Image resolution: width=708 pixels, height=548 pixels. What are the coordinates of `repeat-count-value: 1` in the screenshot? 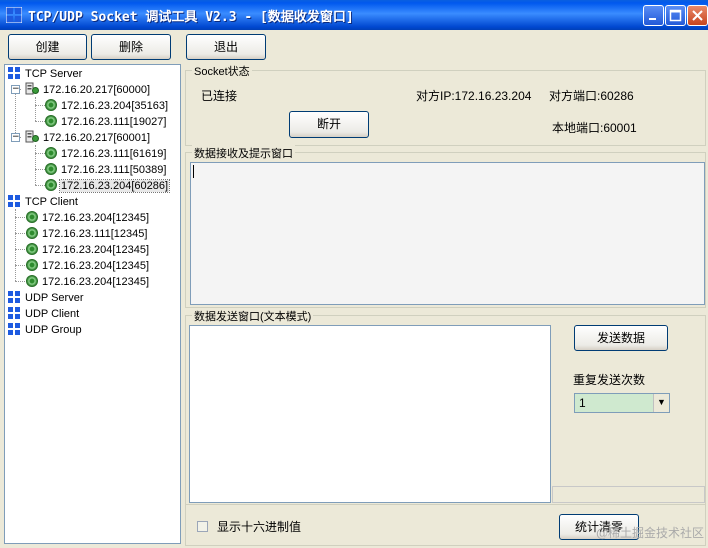 It's located at (582, 403).